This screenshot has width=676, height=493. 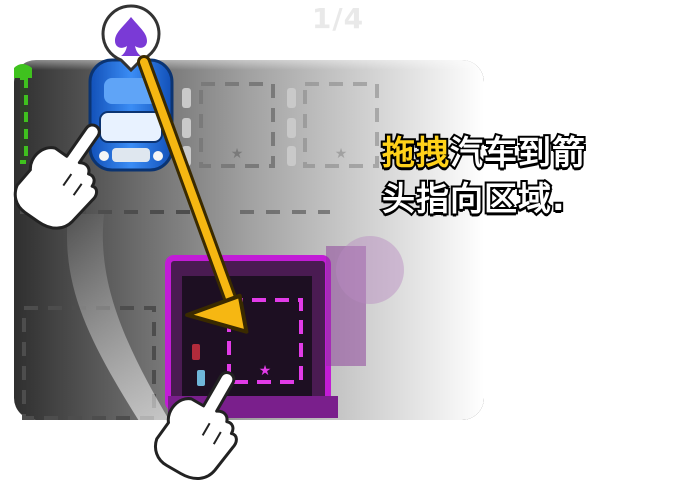 I want to click on instruction-highlight: 拖拽, so click(x=415, y=152).